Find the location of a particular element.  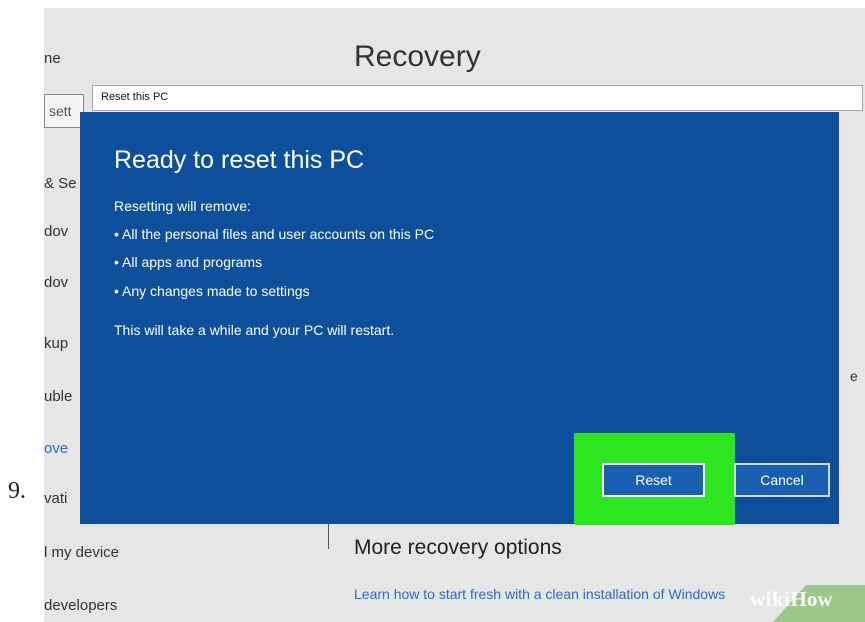

sidebar-item-windows-update: dov is located at coordinates (56, 231).